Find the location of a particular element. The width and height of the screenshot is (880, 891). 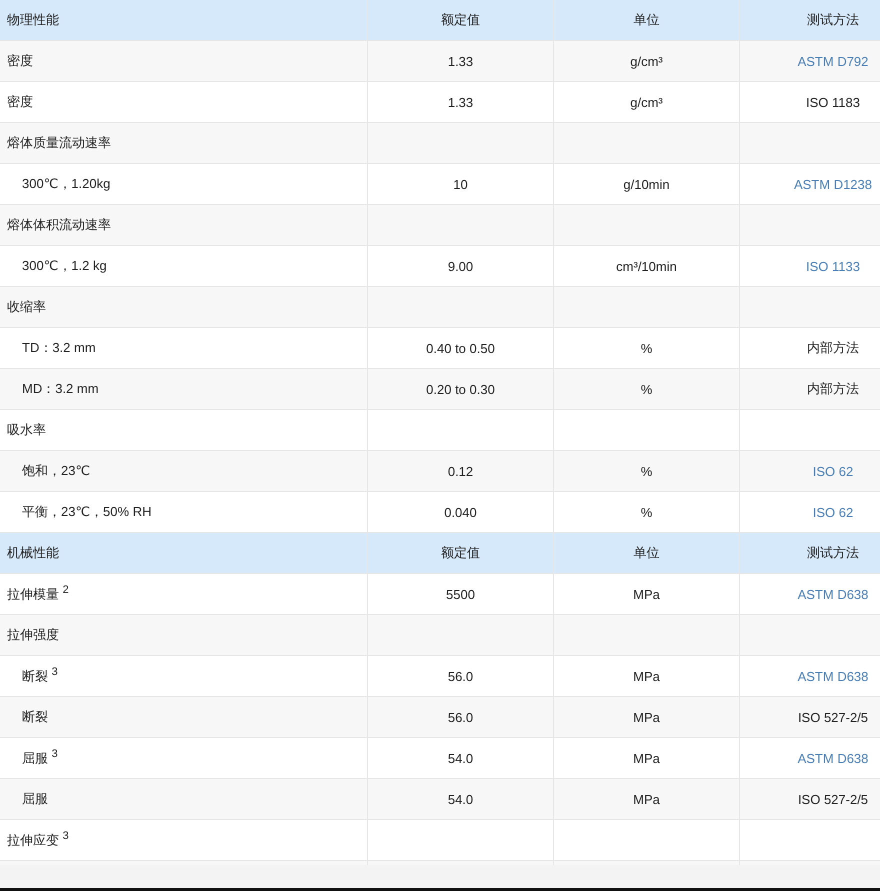

property-label: 拉伸模量 $^{2}$ is located at coordinates (38, 594).